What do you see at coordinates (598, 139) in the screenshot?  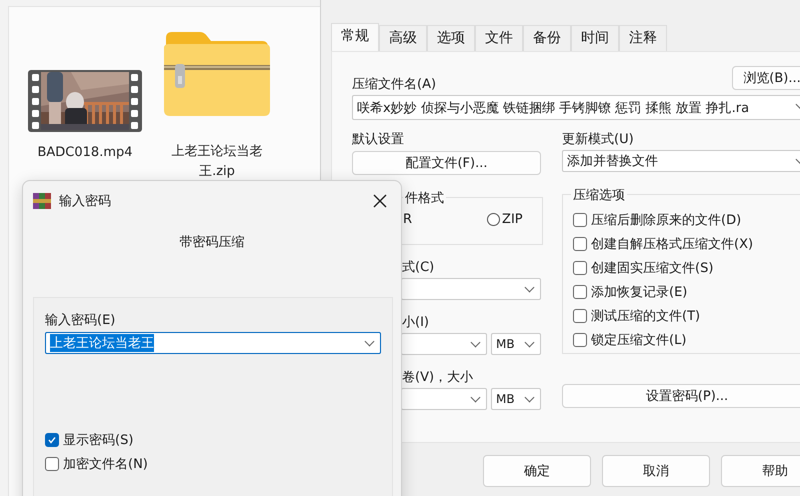 I see `update-mode-label: 更新模式(U)` at bounding box center [598, 139].